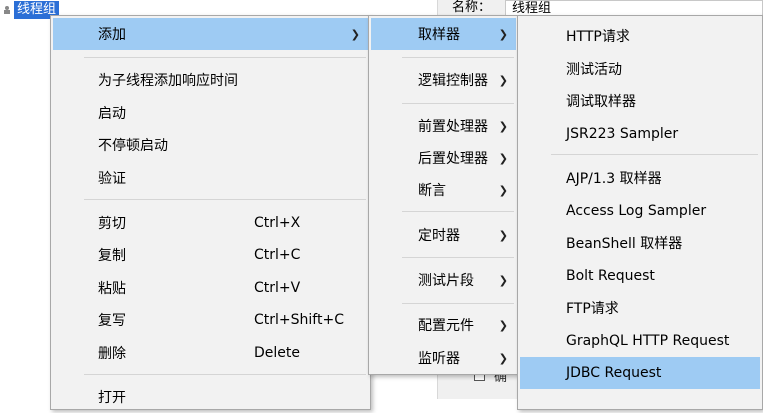 The image size is (763, 413). What do you see at coordinates (592, 309) in the screenshot?
I see `menu-item-label: FTP请求` at bounding box center [592, 309].